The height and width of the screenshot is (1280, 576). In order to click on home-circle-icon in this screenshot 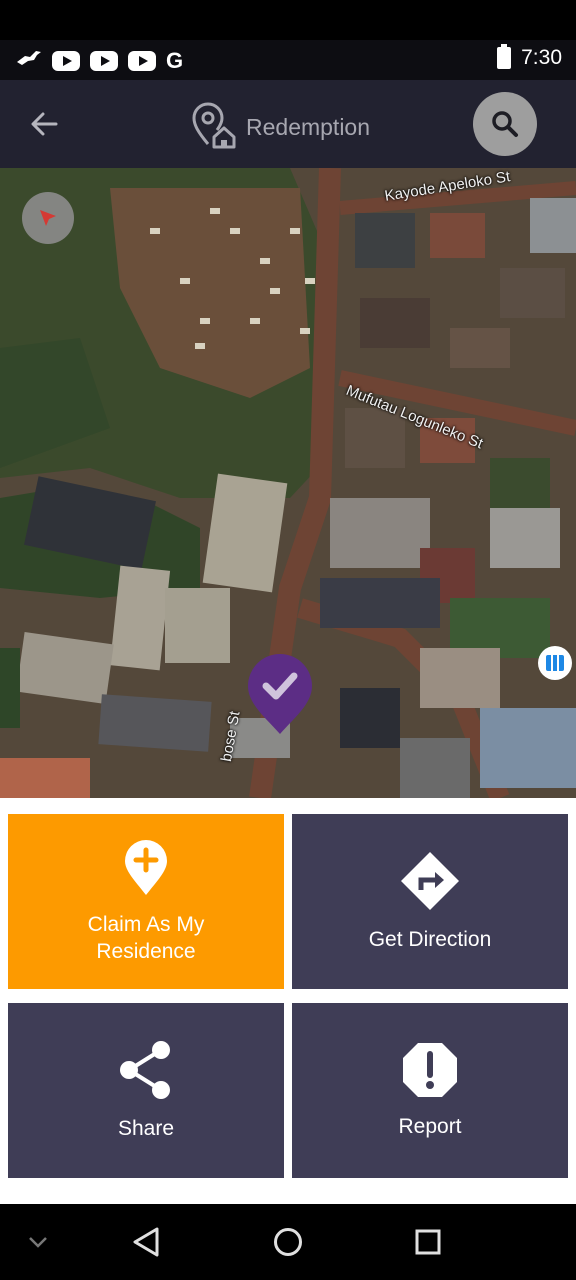, I will do `click(288, 1242)`.